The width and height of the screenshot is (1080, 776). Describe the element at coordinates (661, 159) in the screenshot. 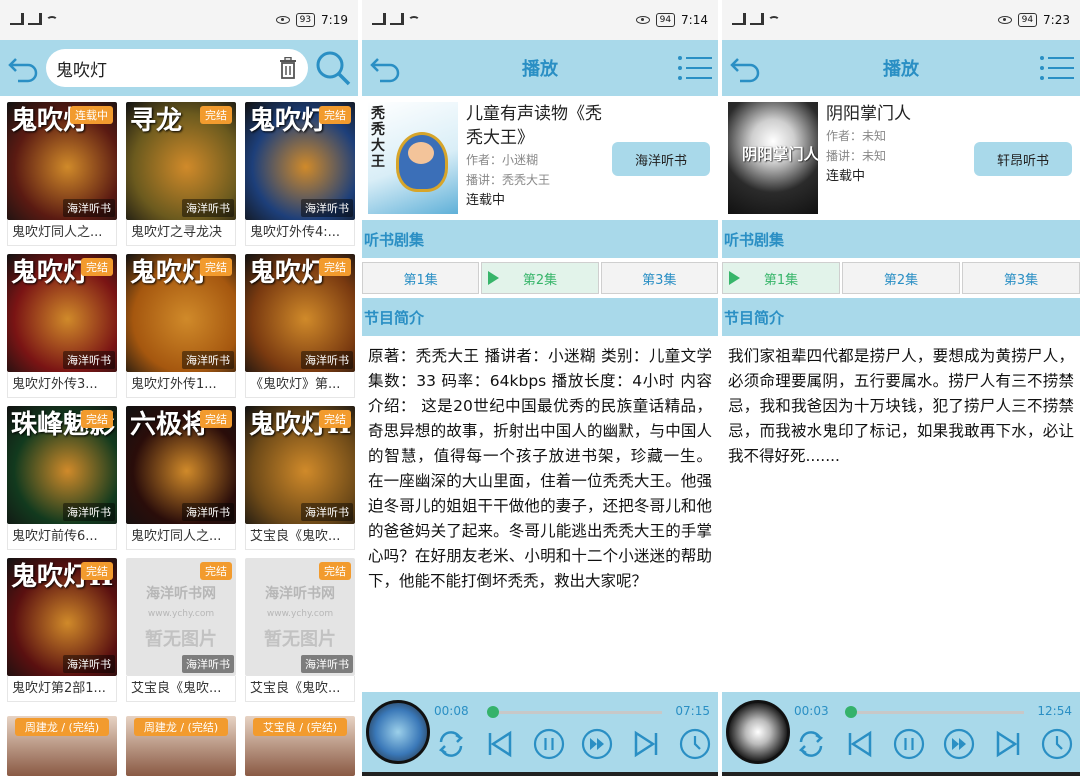

I see `source-button: 海洋听书` at that location.